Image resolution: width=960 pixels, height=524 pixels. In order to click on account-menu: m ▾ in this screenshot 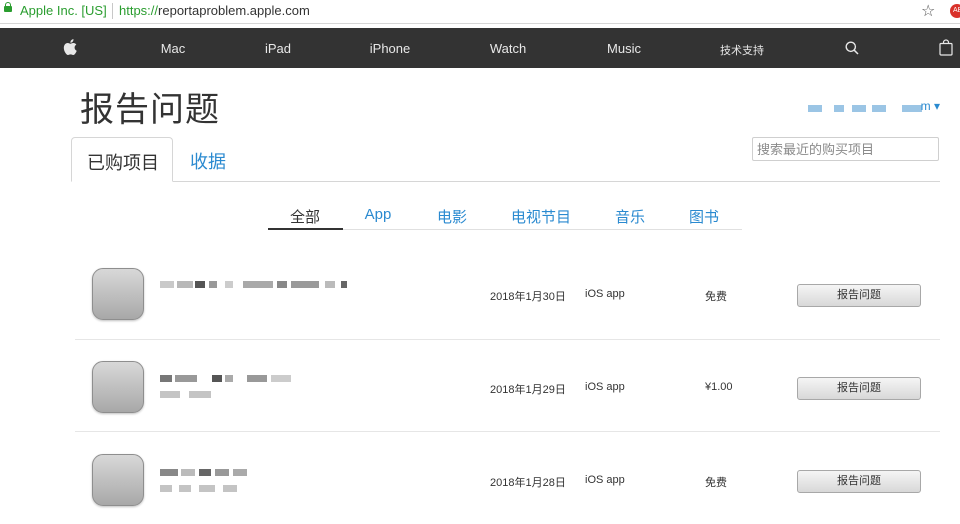, I will do `click(874, 107)`.